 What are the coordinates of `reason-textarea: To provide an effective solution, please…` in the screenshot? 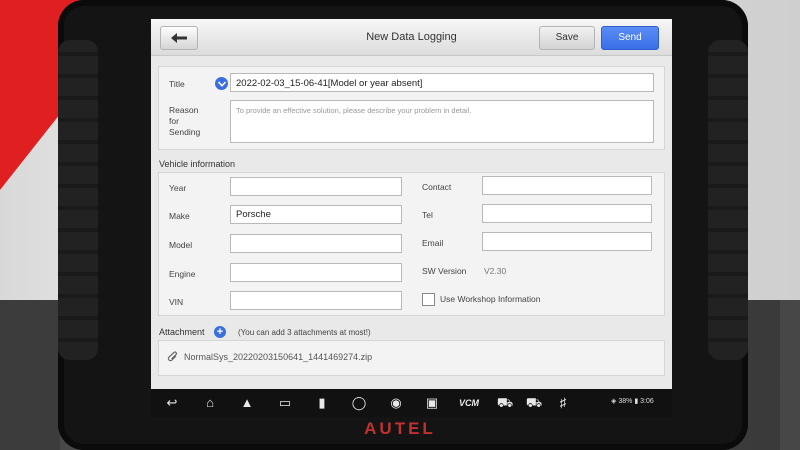 It's located at (442, 121).